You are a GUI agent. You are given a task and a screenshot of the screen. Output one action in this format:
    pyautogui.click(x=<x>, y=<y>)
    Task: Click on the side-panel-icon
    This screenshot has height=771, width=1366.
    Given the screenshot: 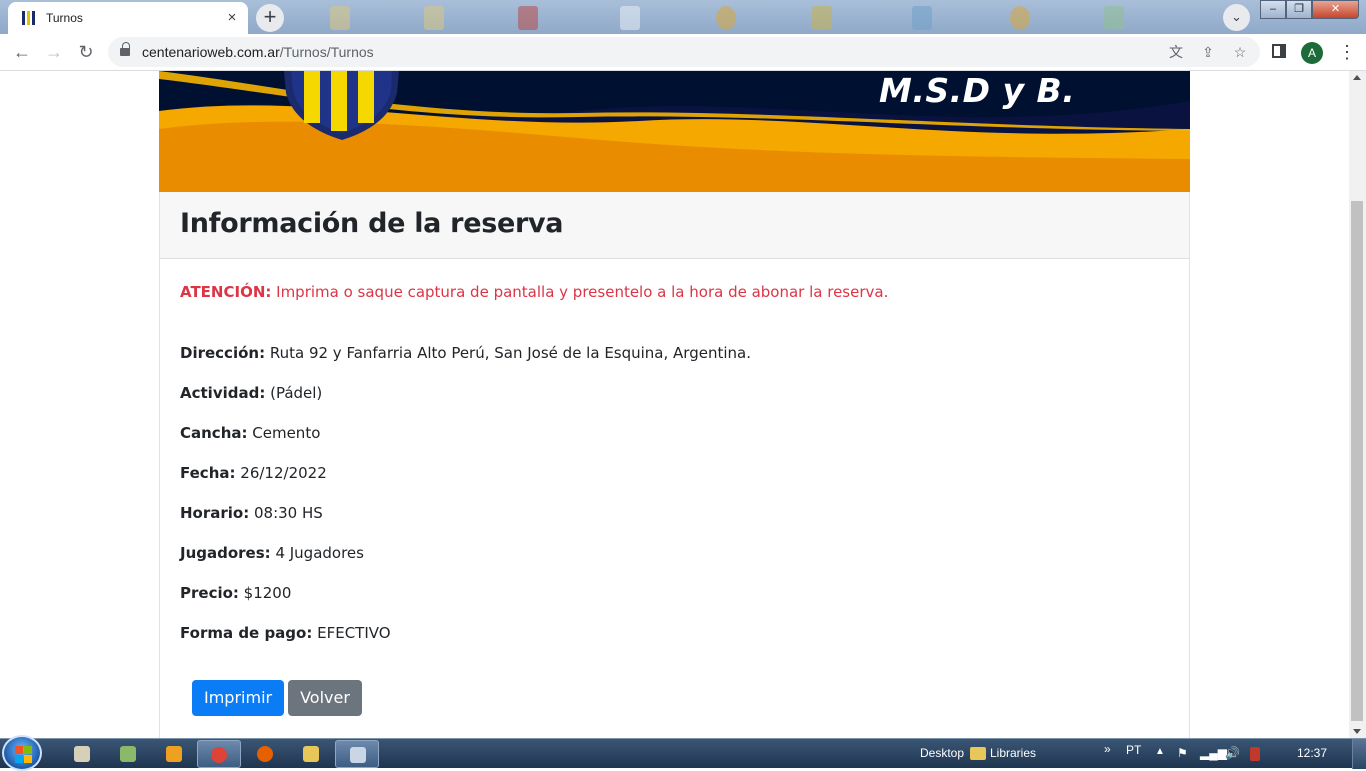 What is the action you would take?
    pyautogui.click(x=1279, y=51)
    